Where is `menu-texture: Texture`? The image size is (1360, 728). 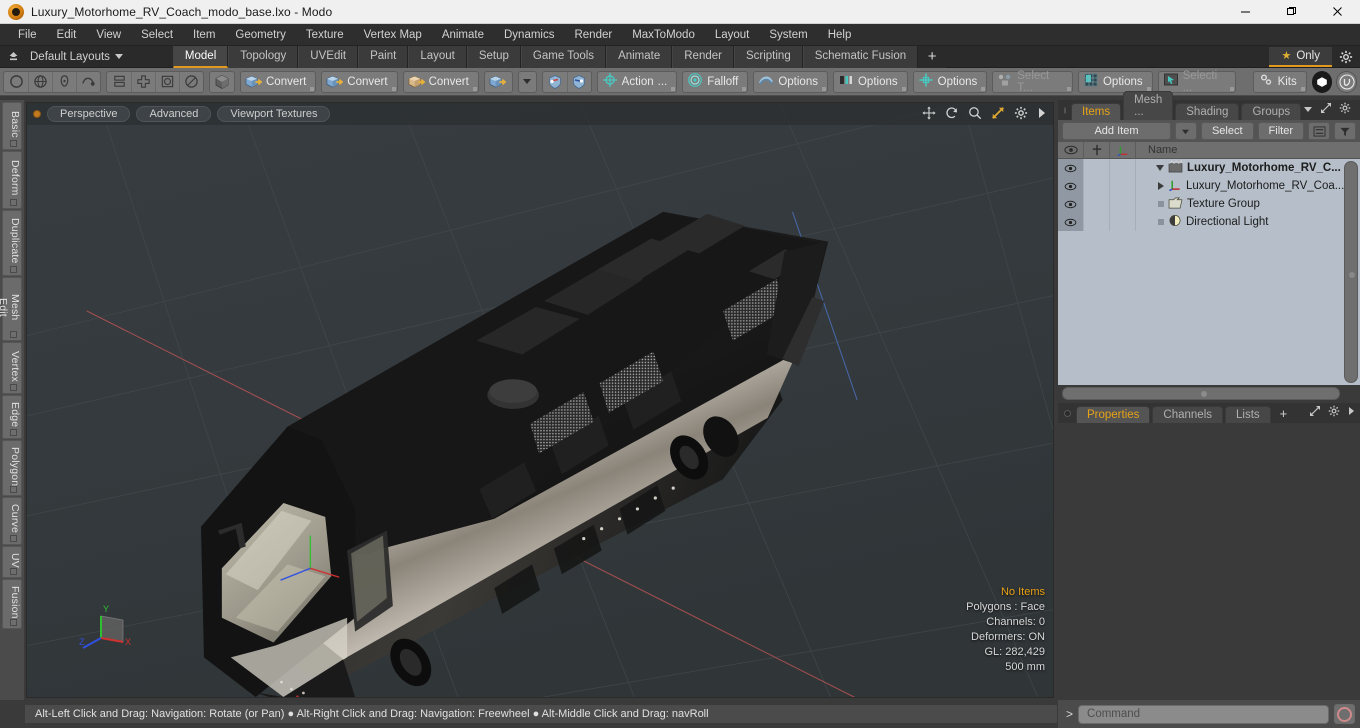 menu-texture: Texture is located at coordinates (325, 35).